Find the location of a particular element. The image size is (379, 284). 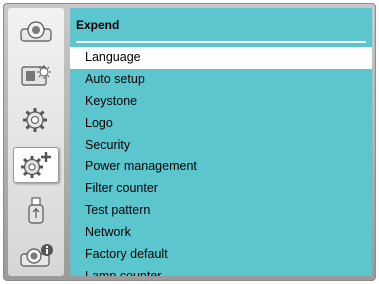

menu-item-auto-setup: Auto setup is located at coordinates (221, 80).